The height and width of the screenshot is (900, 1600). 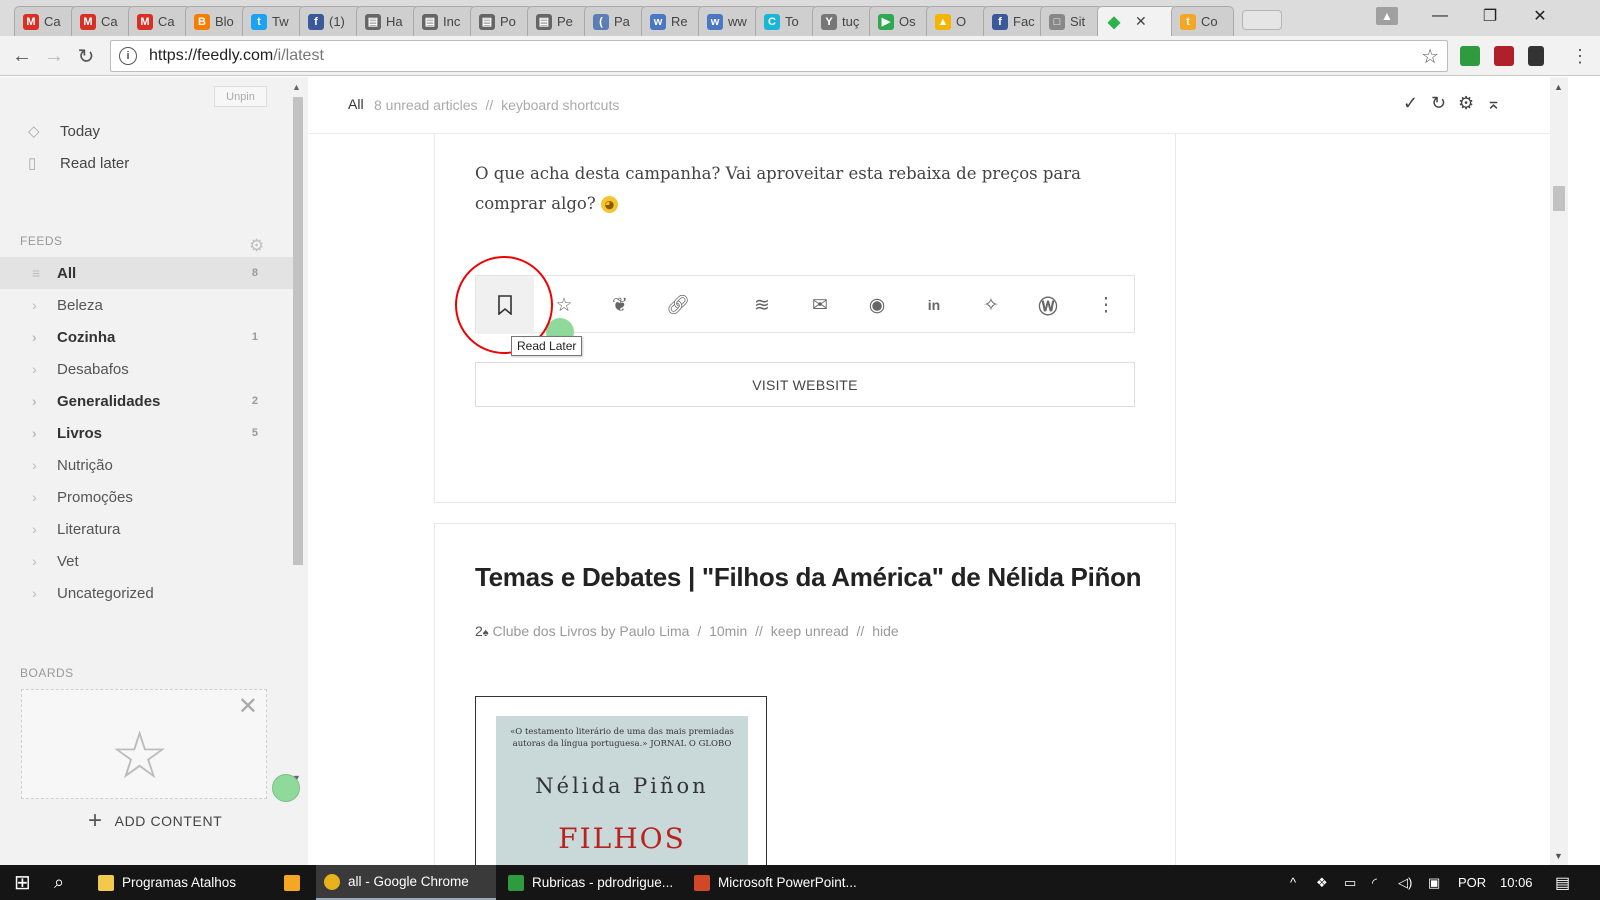 I want to click on minimize-button: —, so click(x=1440, y=16).